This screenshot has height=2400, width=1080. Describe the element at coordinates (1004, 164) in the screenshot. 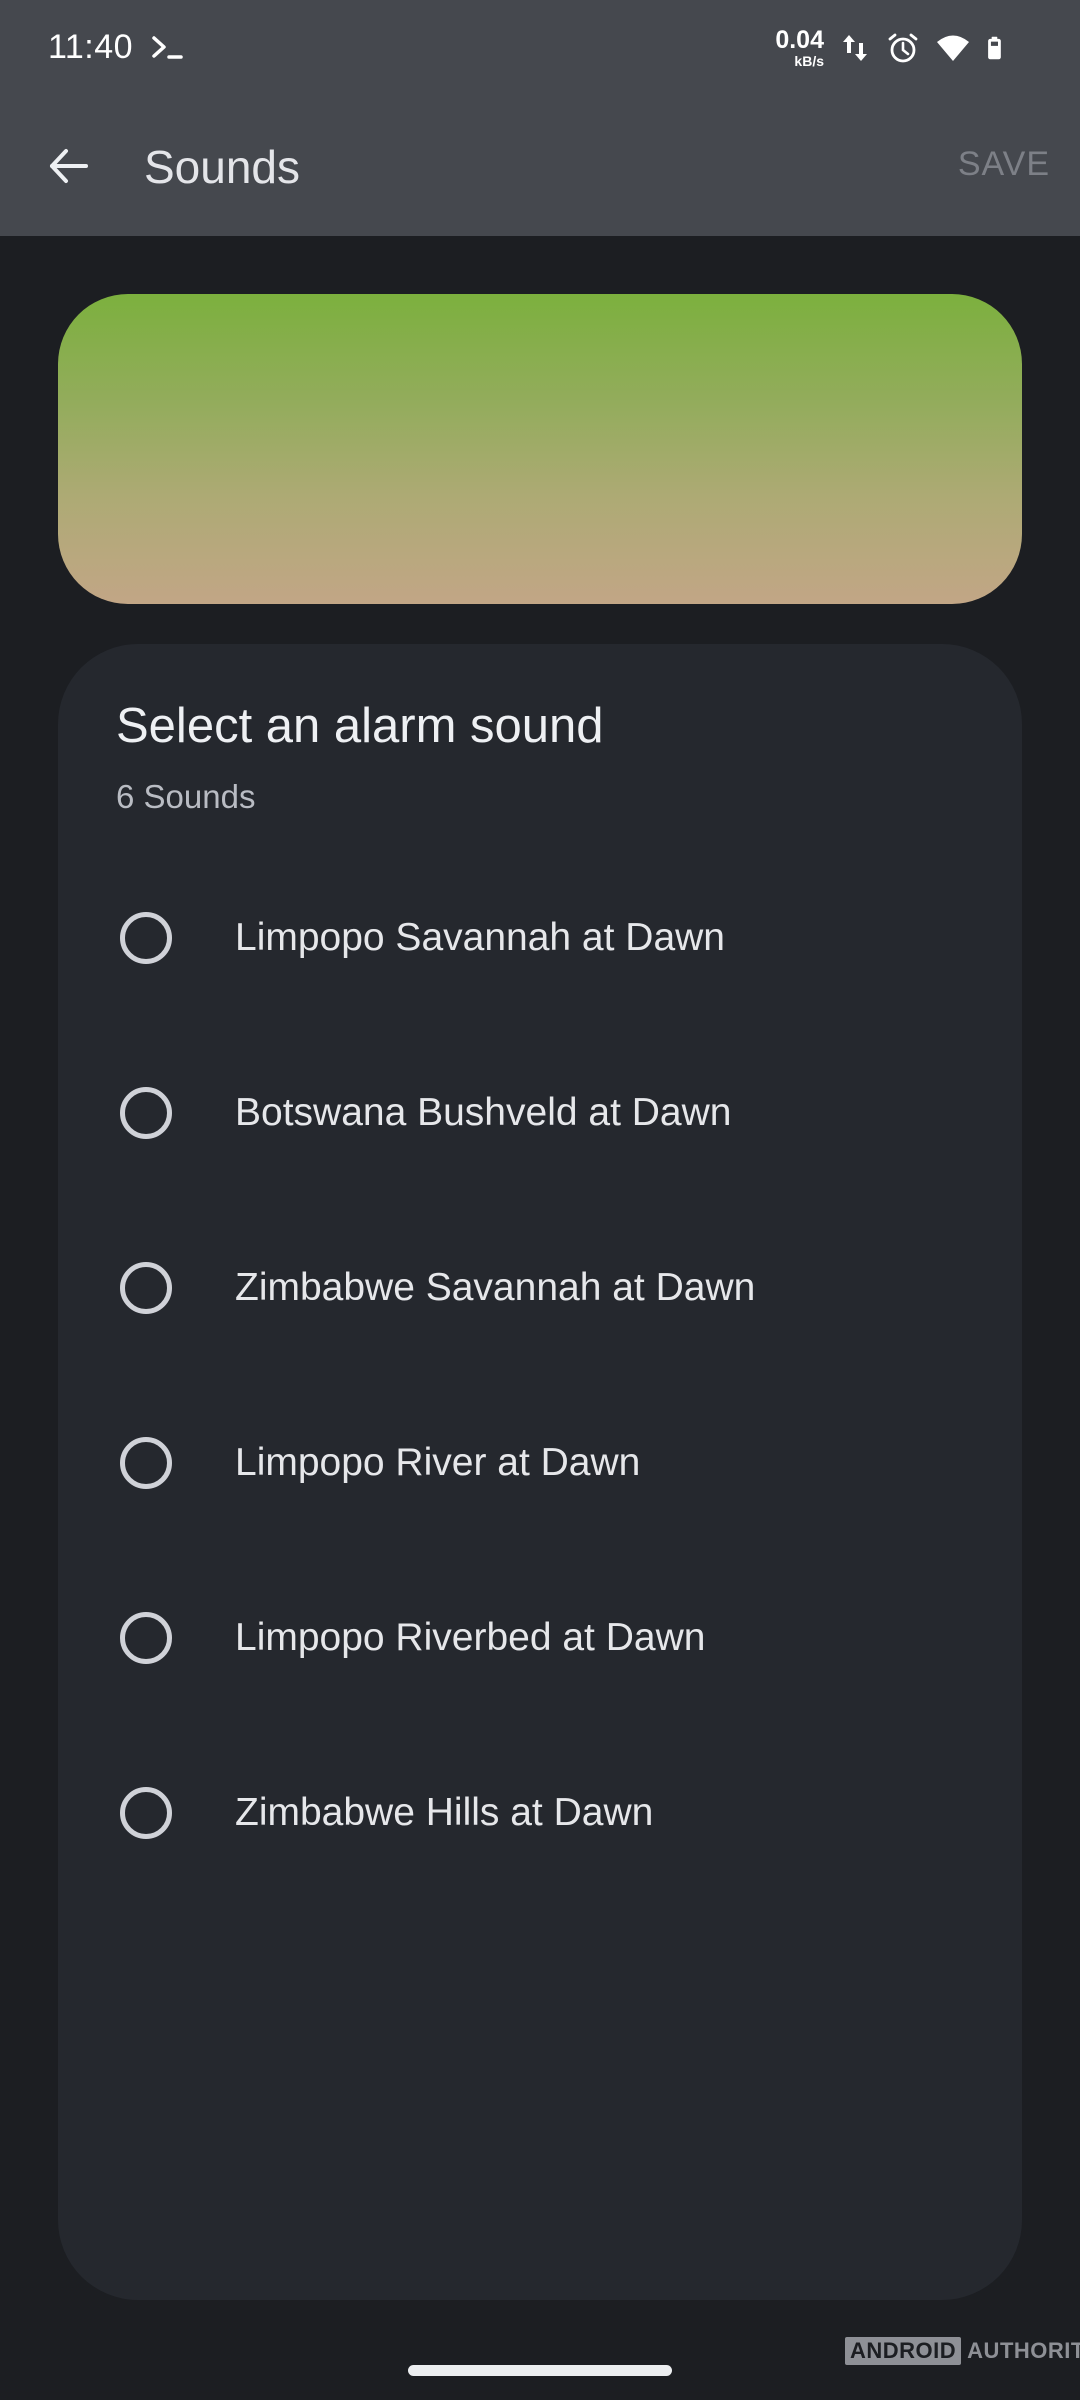

I see `save-button: SAVE` at that location.